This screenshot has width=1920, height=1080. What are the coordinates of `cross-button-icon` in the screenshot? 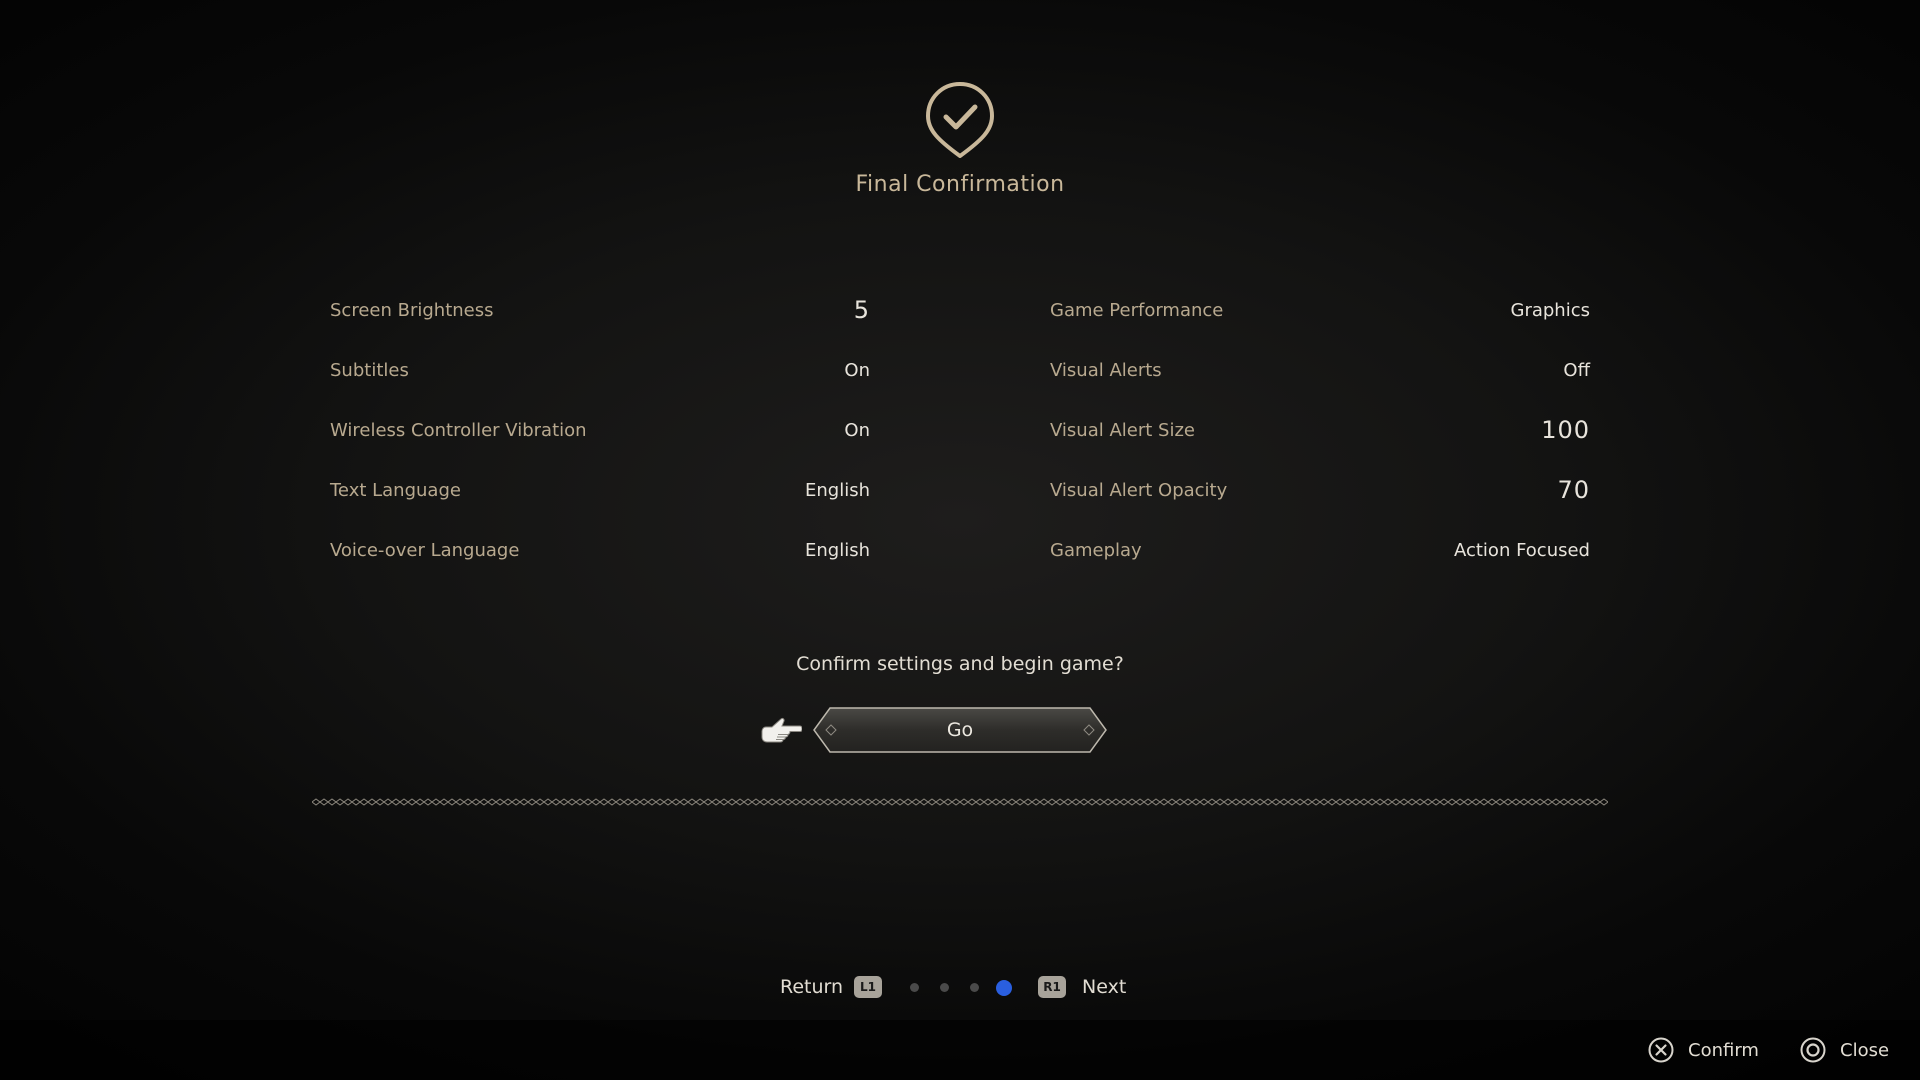 It's located at (1661, 1050).